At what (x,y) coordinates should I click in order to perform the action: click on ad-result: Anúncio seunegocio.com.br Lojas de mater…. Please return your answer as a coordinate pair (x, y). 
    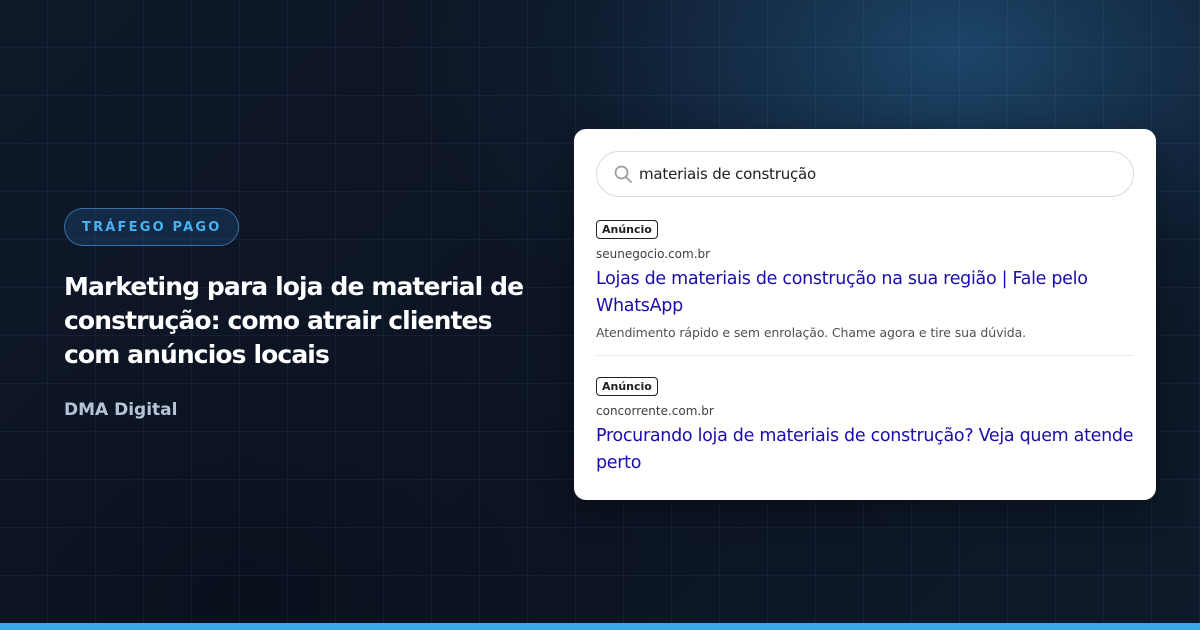
    Looking at the image, I should click on (865, 287).